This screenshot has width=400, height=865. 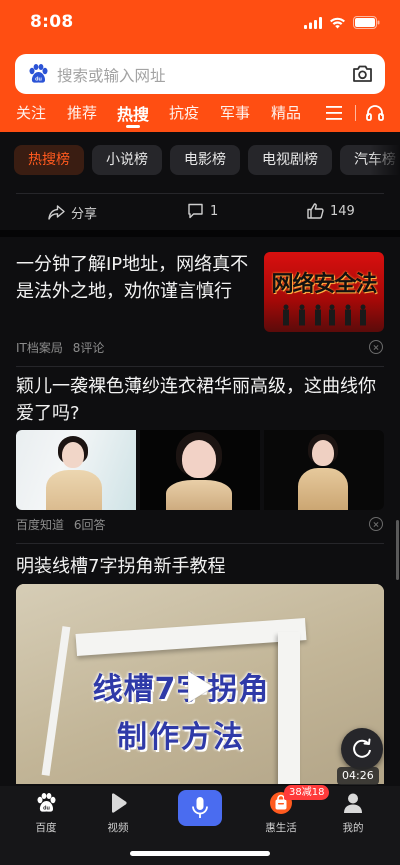 I want to click on feed-item-title: 颖儿一袭裸色薄纱连衣裙华丽高级，这曲线你爱了吗?, so click(x=200, y=400).